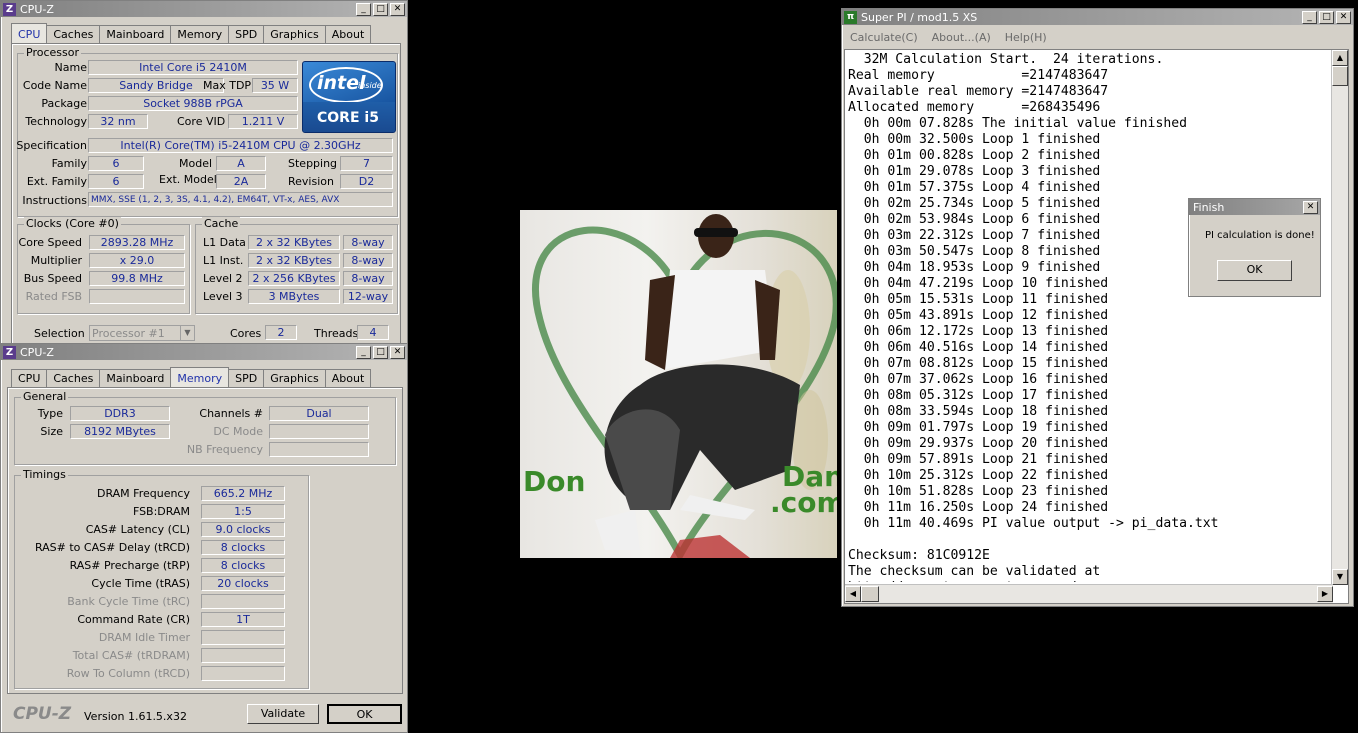 The image size is (1358, 733). I want to click on output-line: The checksum can be validated at, so click(974, 571).